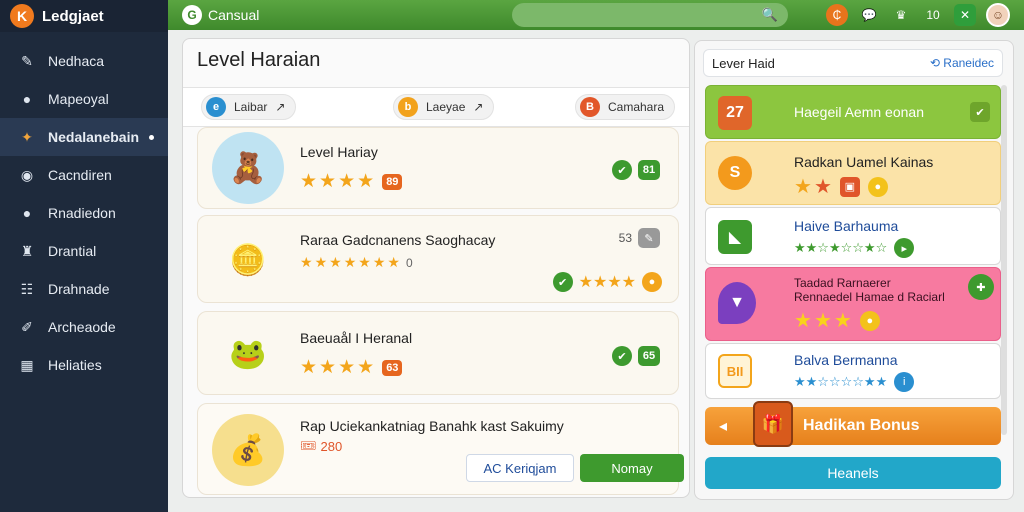 Image resolution: width=1024 pixels, height=512 pixels. I want to click on arrow-icon: ↗, so click(478, 107).